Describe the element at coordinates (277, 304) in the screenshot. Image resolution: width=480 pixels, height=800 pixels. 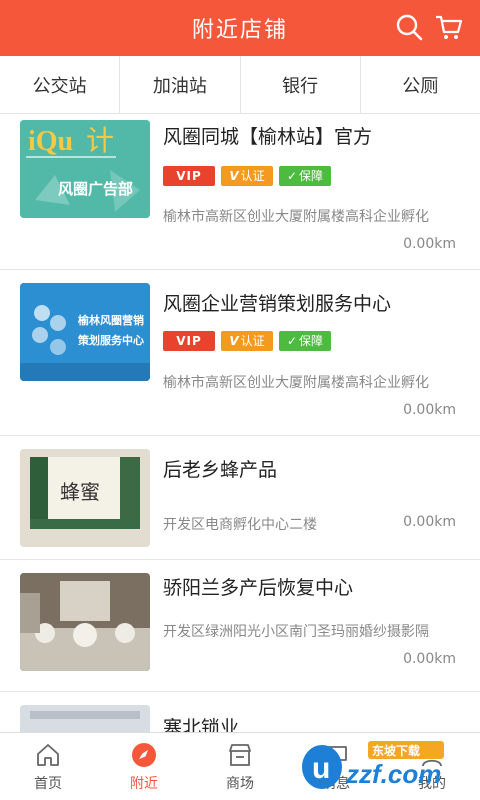
I see `store-name: 风圈企业营销策划服务中心` at that location.